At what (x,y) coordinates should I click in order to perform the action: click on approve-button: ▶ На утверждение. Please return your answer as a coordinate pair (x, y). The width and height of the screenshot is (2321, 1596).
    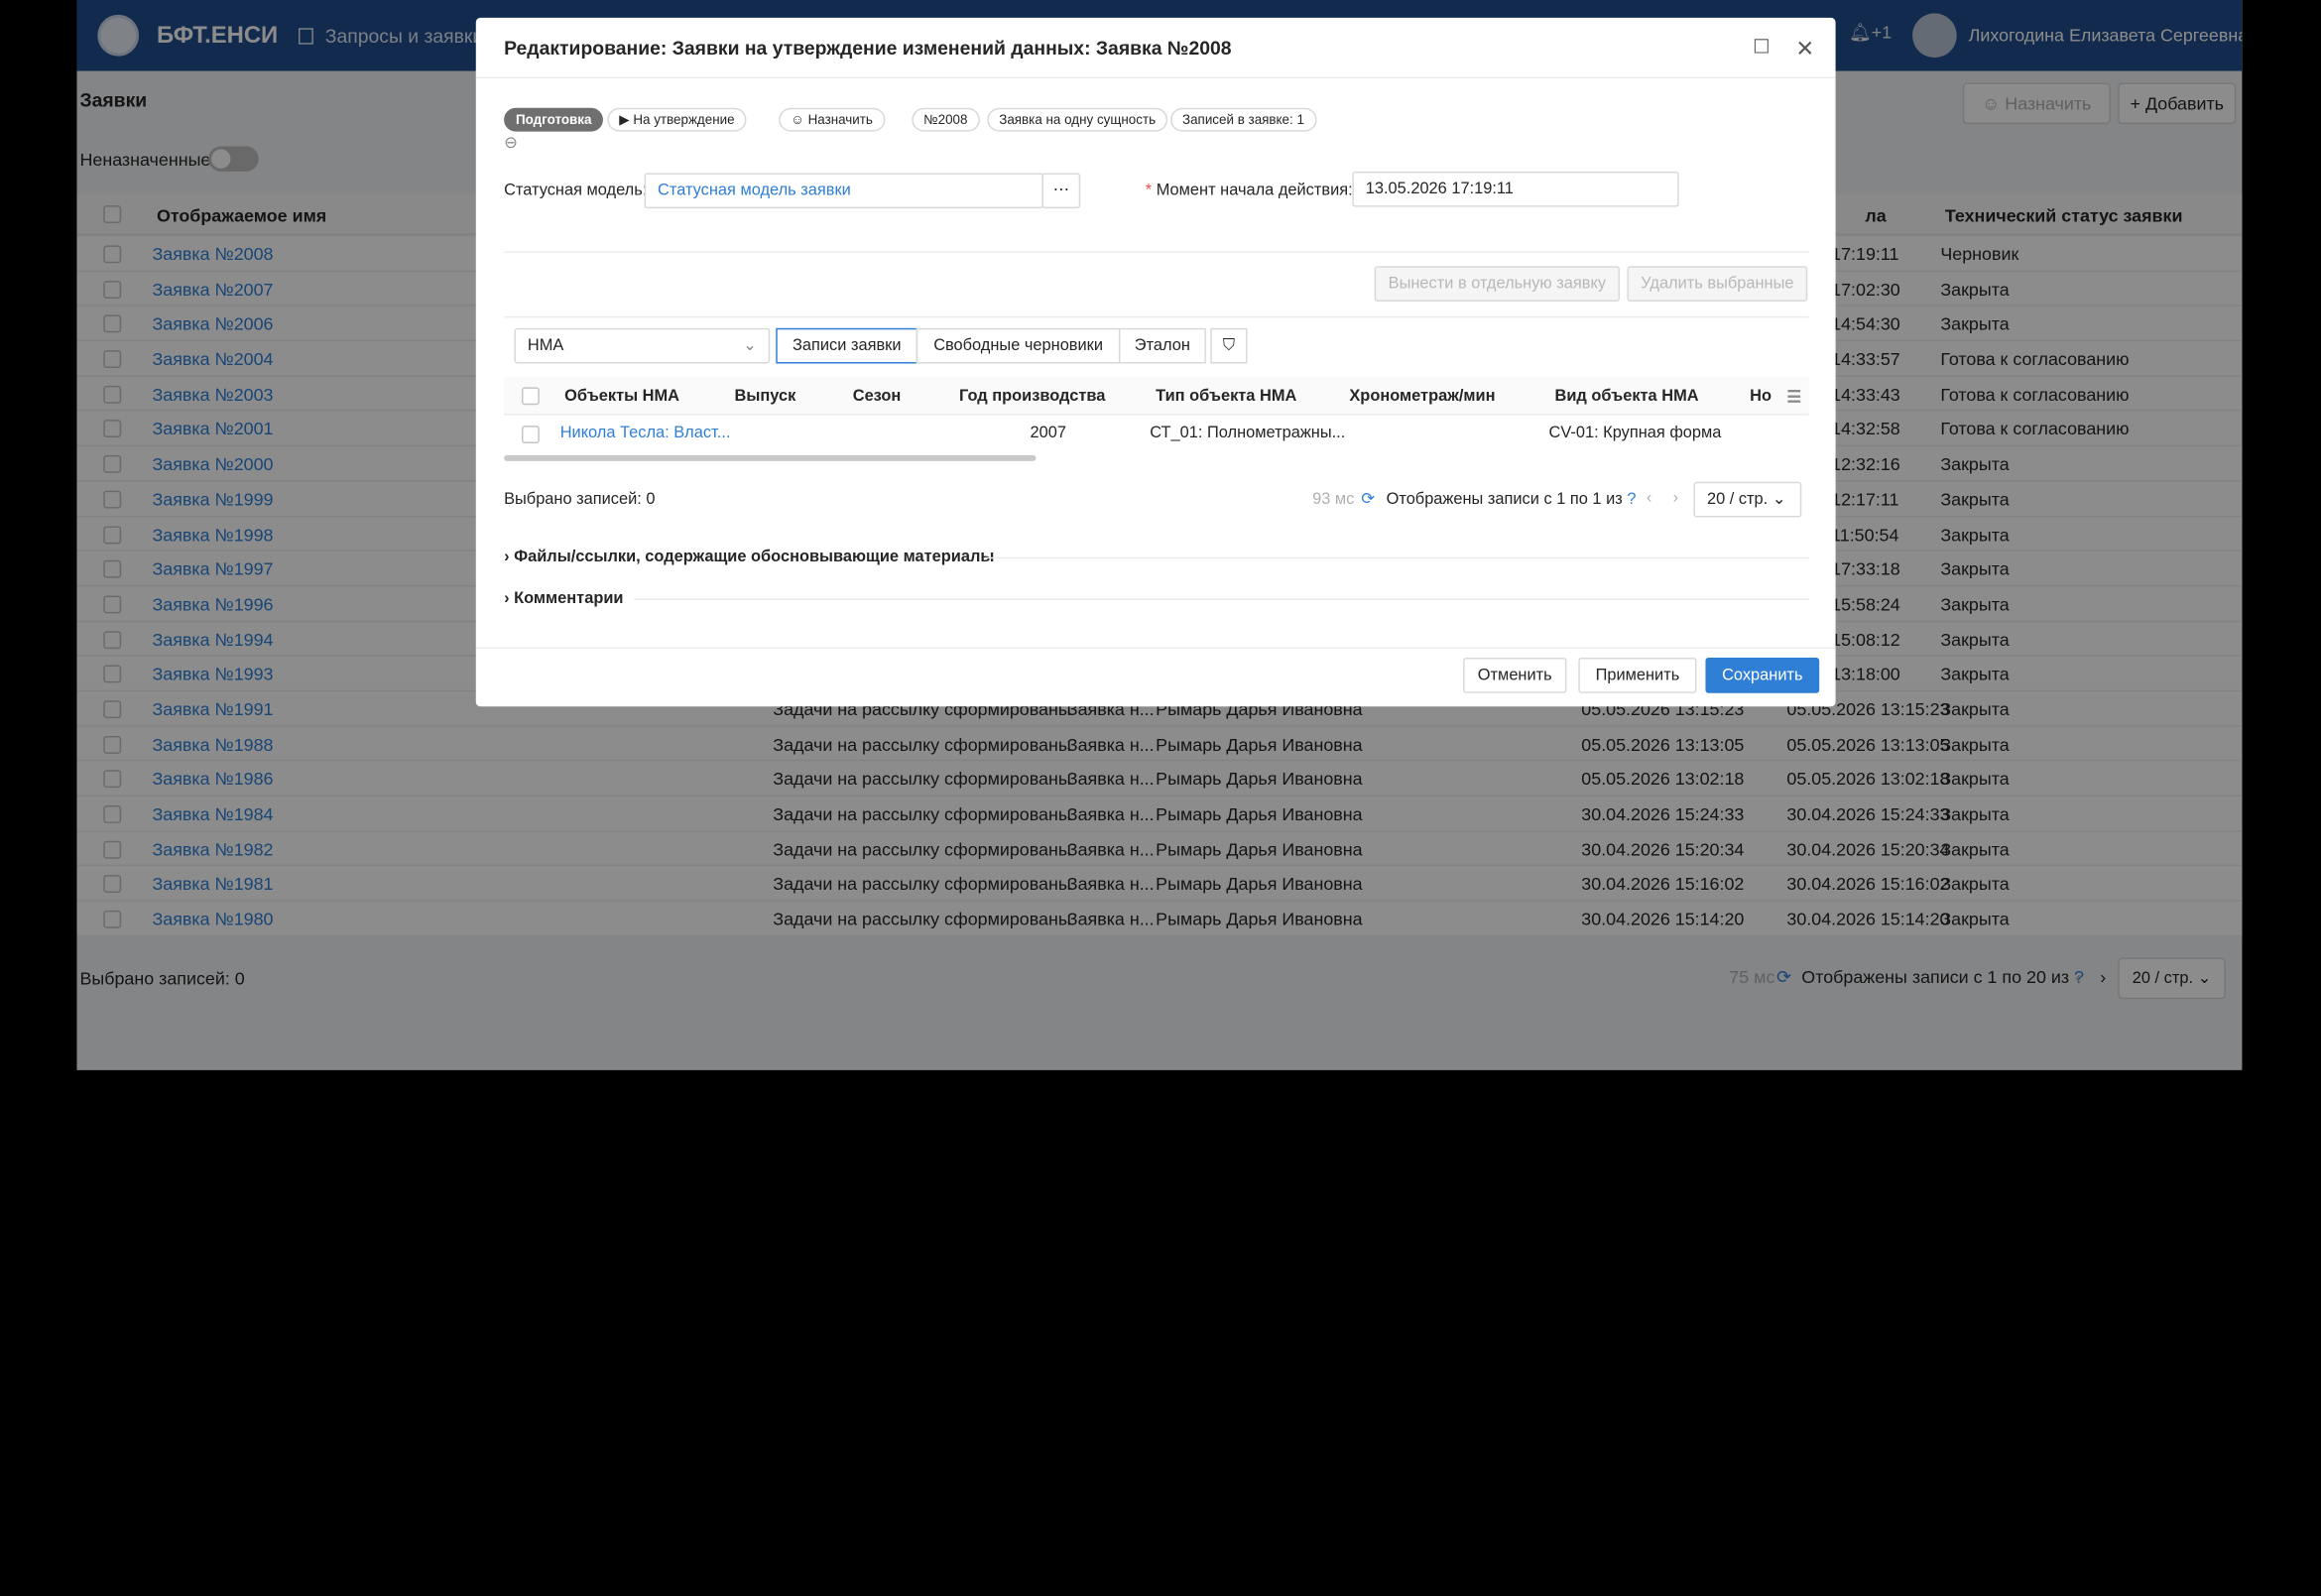
    Looking at the image, I should click on (677, 119).